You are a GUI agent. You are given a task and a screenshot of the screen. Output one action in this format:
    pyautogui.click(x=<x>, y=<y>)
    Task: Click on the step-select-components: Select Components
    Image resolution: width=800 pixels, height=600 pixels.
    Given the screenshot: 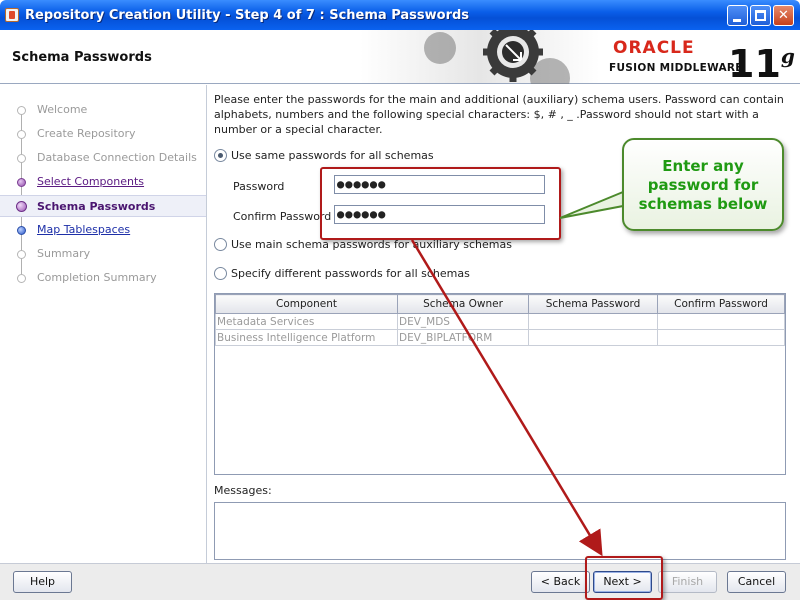 What is the action you would take?
    pyautogui.click(x=103, y=182)
    